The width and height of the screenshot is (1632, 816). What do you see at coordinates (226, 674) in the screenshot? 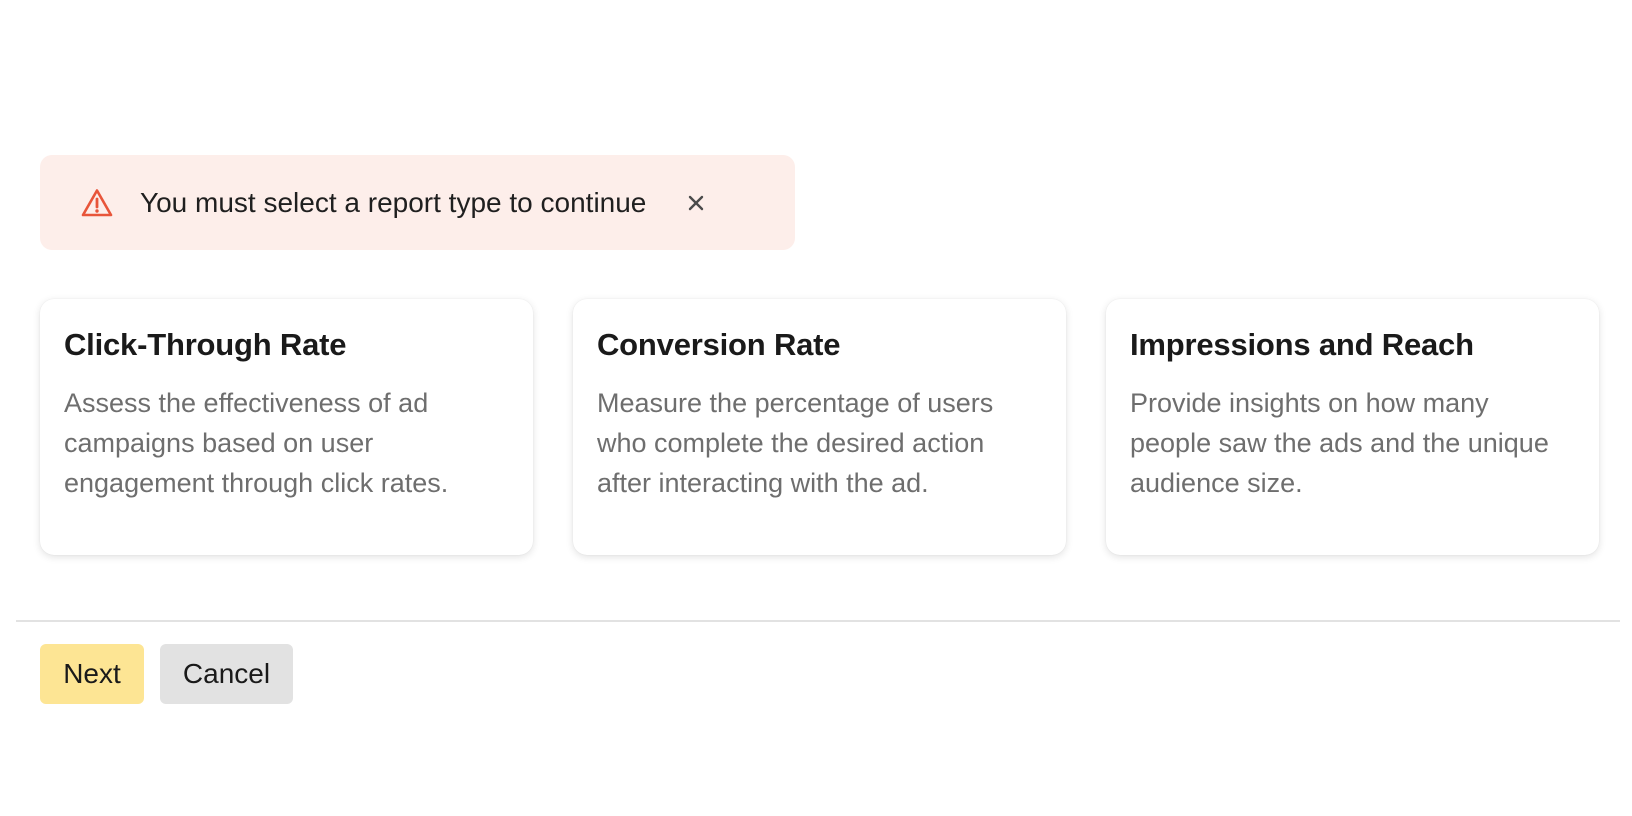
I see `cancel-button: Cancel` at bounding box center [226, 674].